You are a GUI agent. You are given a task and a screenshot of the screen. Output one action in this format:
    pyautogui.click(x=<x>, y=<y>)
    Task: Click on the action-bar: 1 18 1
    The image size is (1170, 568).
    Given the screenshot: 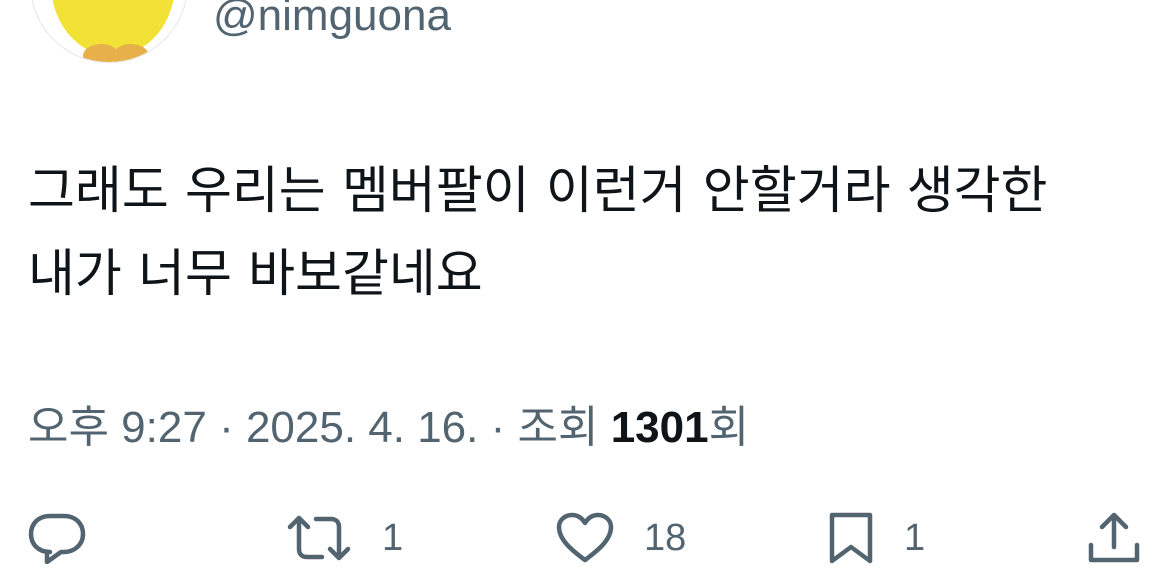 What is the action you would take?
    pyautogui.click(x=585, y=538)
    